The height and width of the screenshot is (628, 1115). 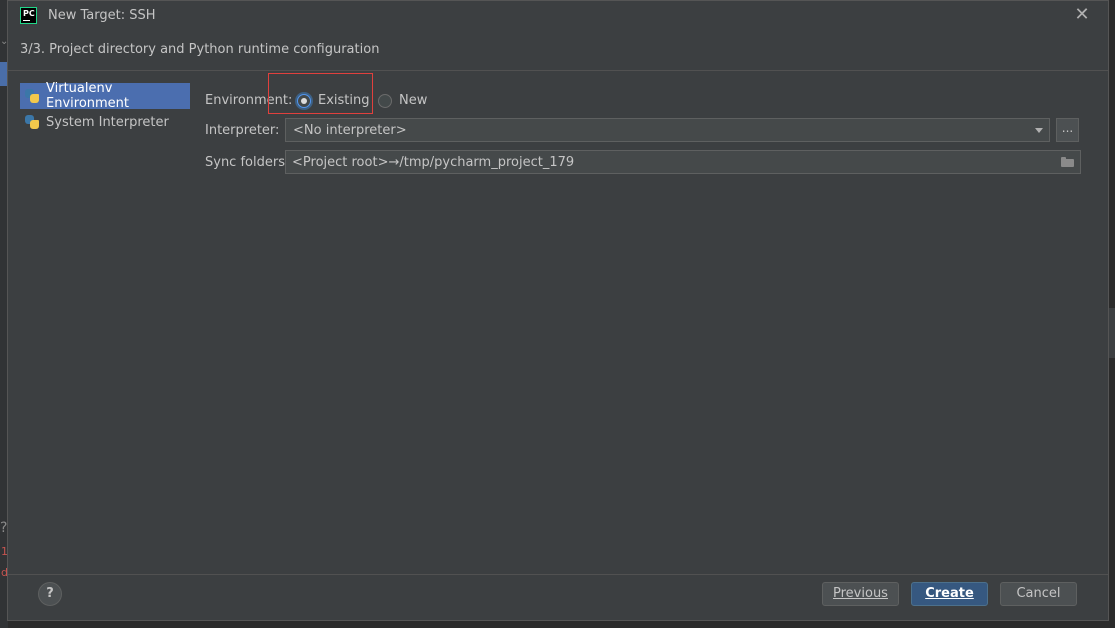 I want to click on chevron-down-icon, so click(x=1039, y=130).